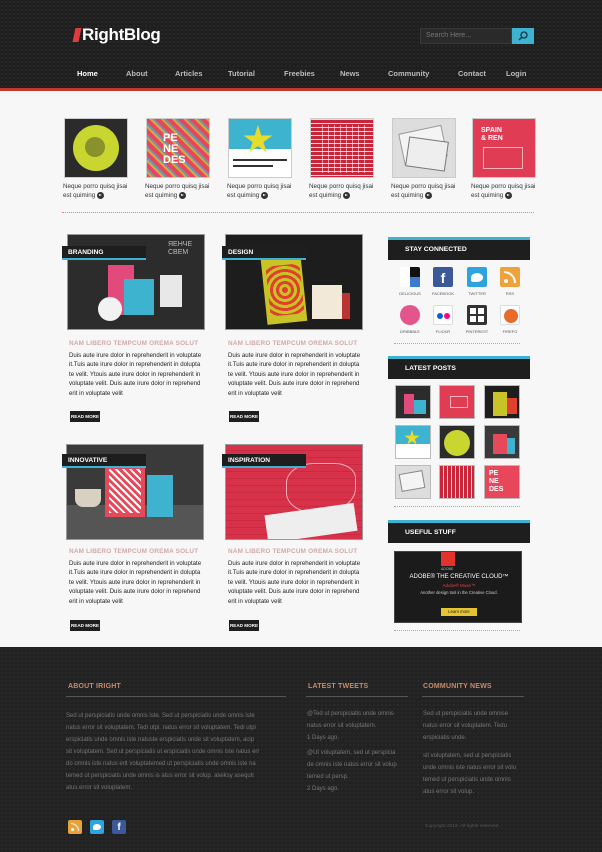 This screenshot has height=852, width=602. I want to click on social-label: DRIBBBLE, so click(410, 331).